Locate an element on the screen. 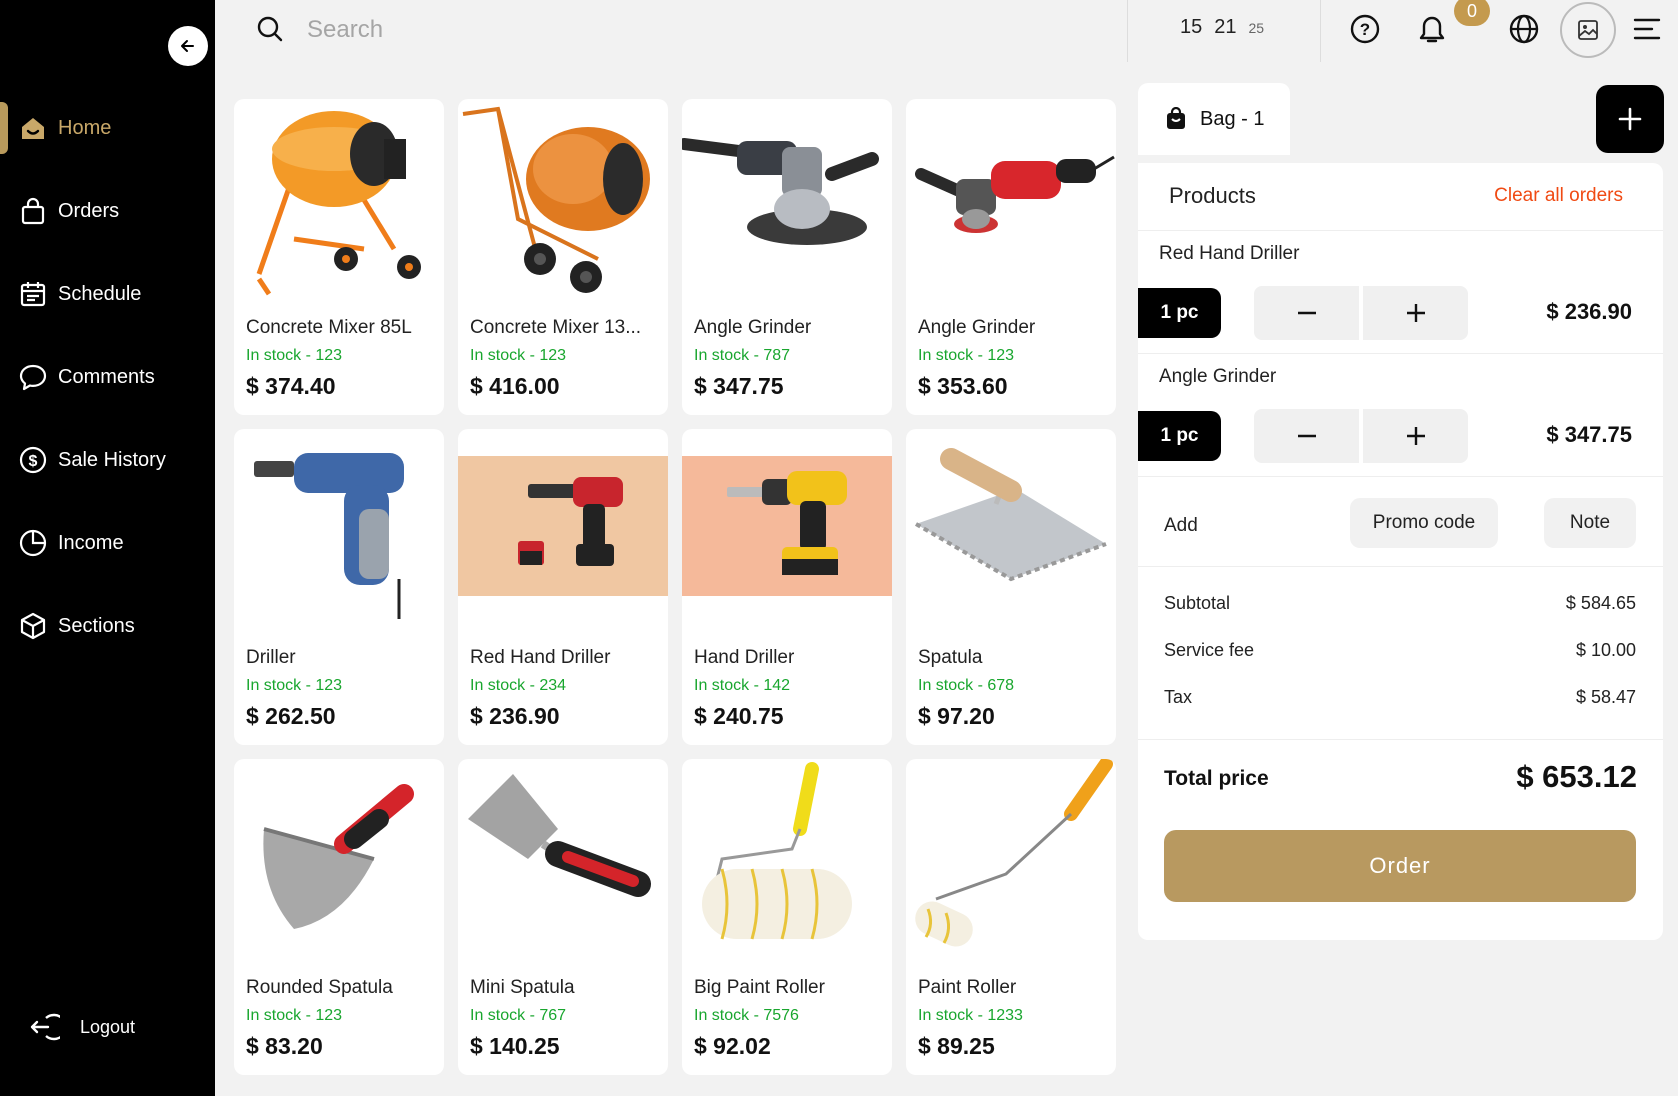 The width and height of the screenshot is (1678, 1096). top-bar: 15 21 25 ? 0 is located at coordinates (946, 31).